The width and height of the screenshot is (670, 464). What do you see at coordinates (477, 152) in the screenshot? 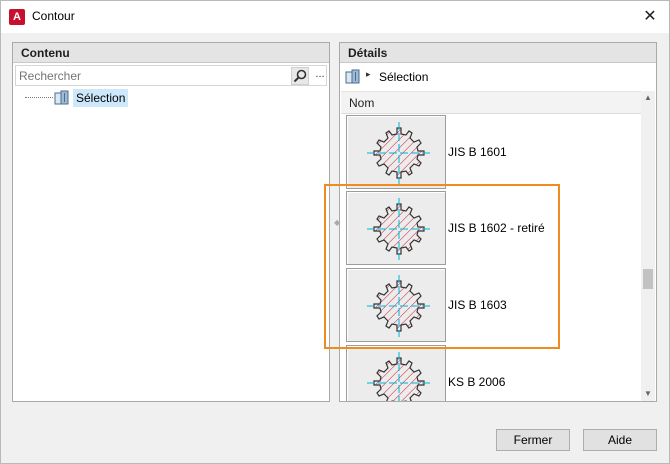
I see `item-label: JIS B 1601` at bounding box center [477, 152].